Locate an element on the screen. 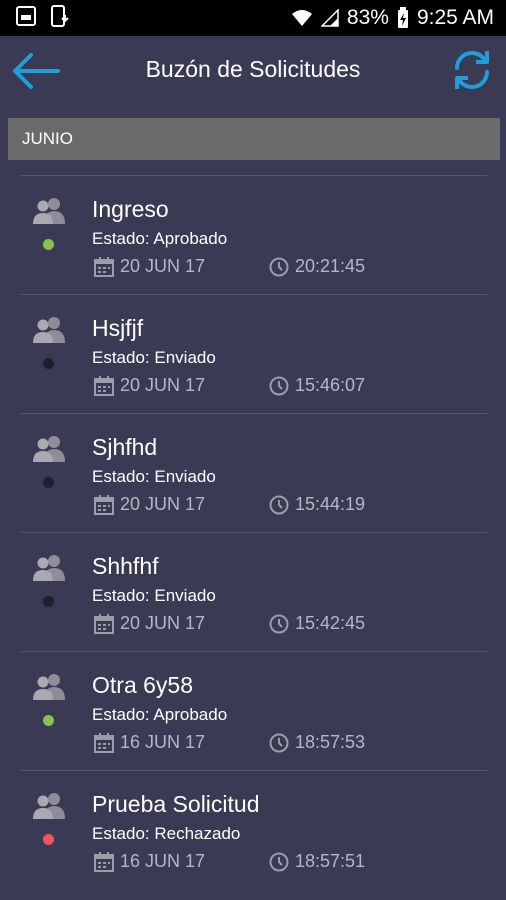 The width and height of the screenshot is (506, 900). request-time: 15:46:07 is located at coordinates (317, 385).